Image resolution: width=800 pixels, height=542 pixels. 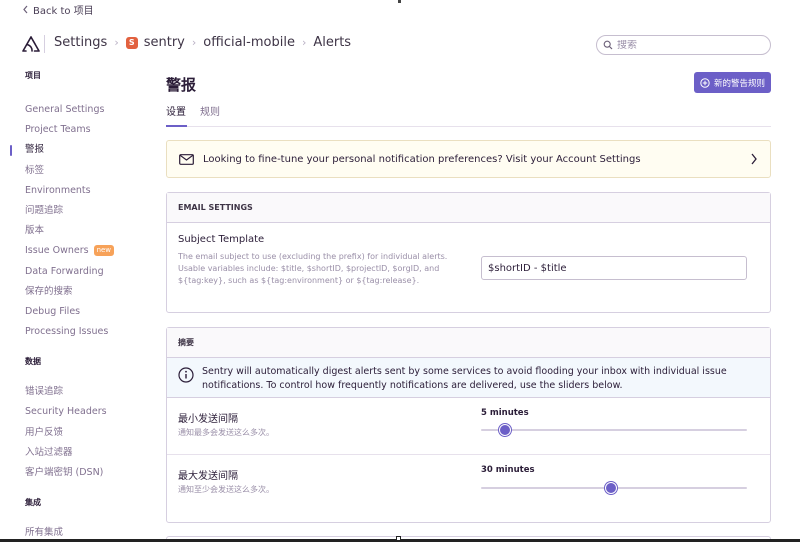 I want to click on sidebar-item-saved-searches: 保存的搜索, so click(x=75, y=292).